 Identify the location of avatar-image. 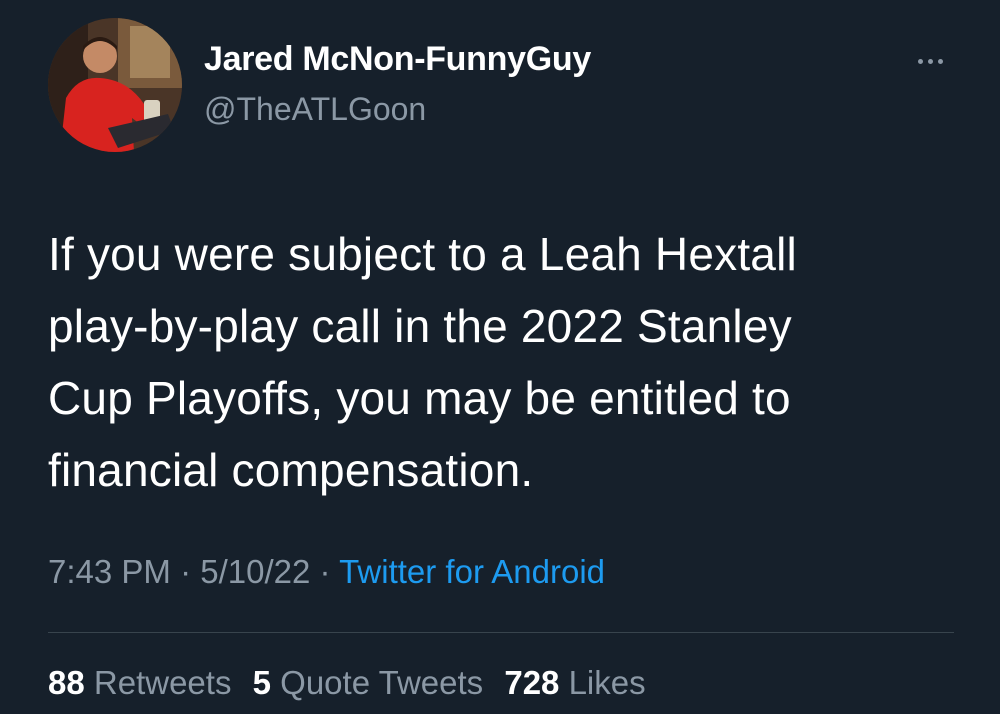
(115, 85).